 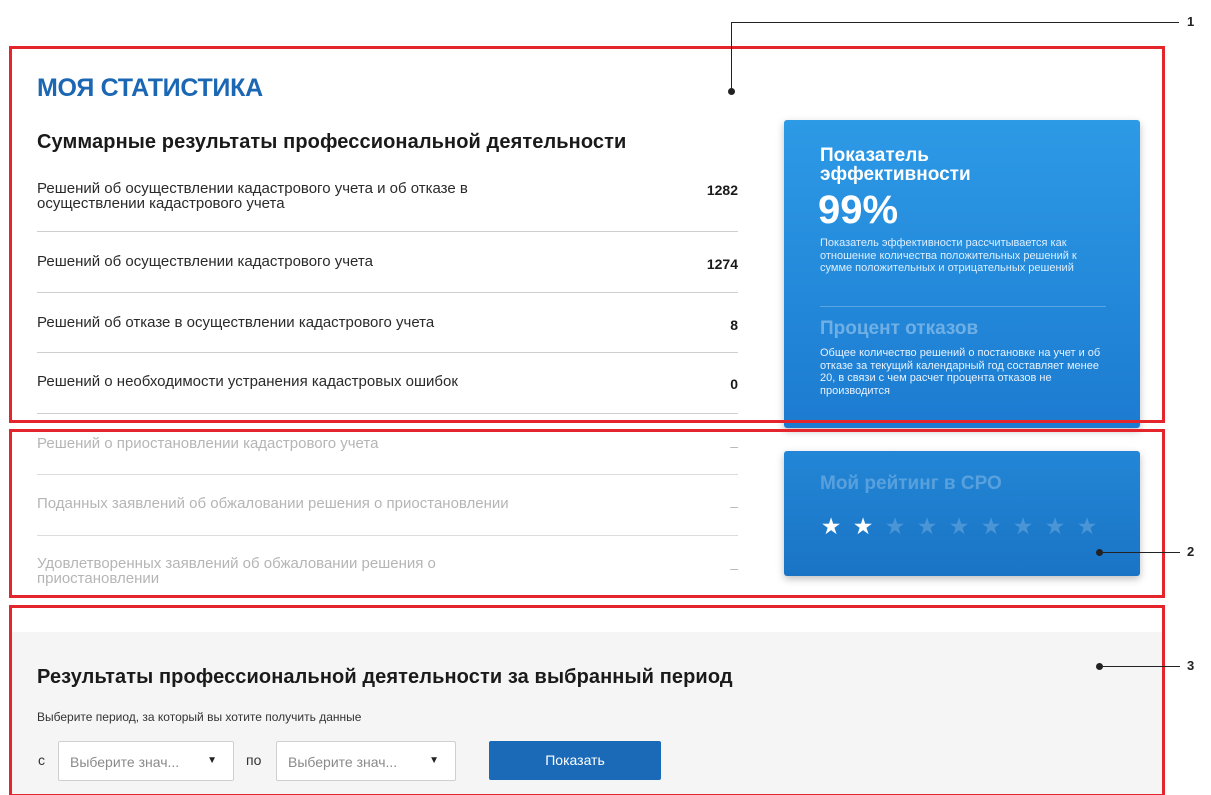 I want to click on callout-number: 2, so click(x=1191, y=551).